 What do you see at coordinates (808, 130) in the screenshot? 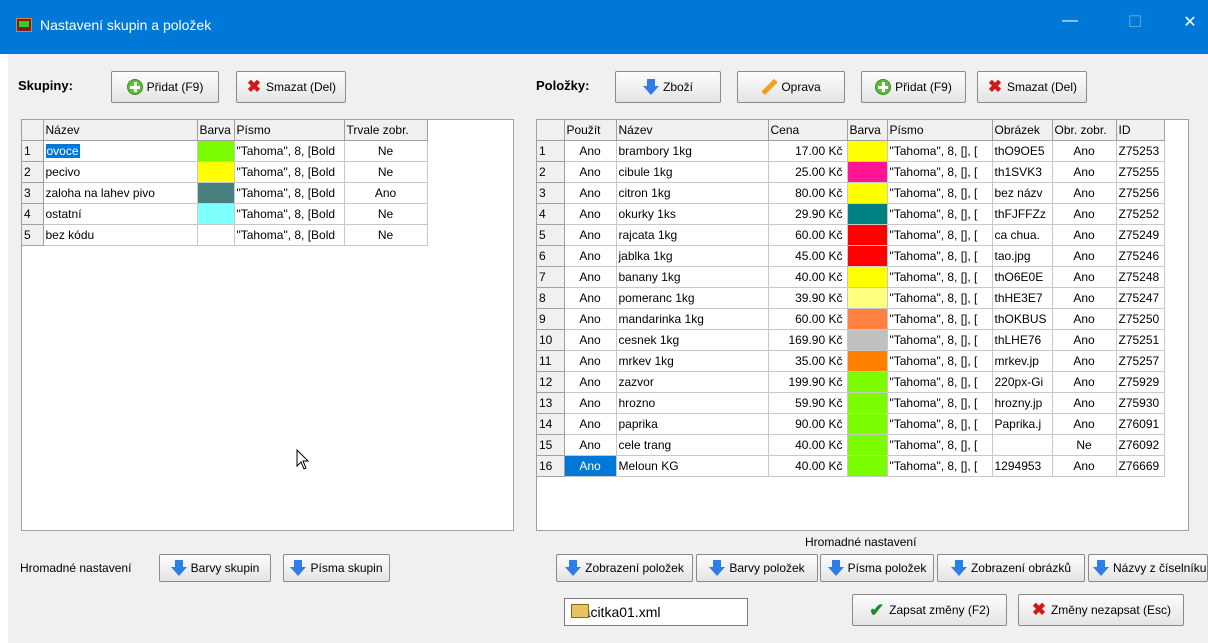
I see `items-col-price: Cena` at bounding box center [808, 130].